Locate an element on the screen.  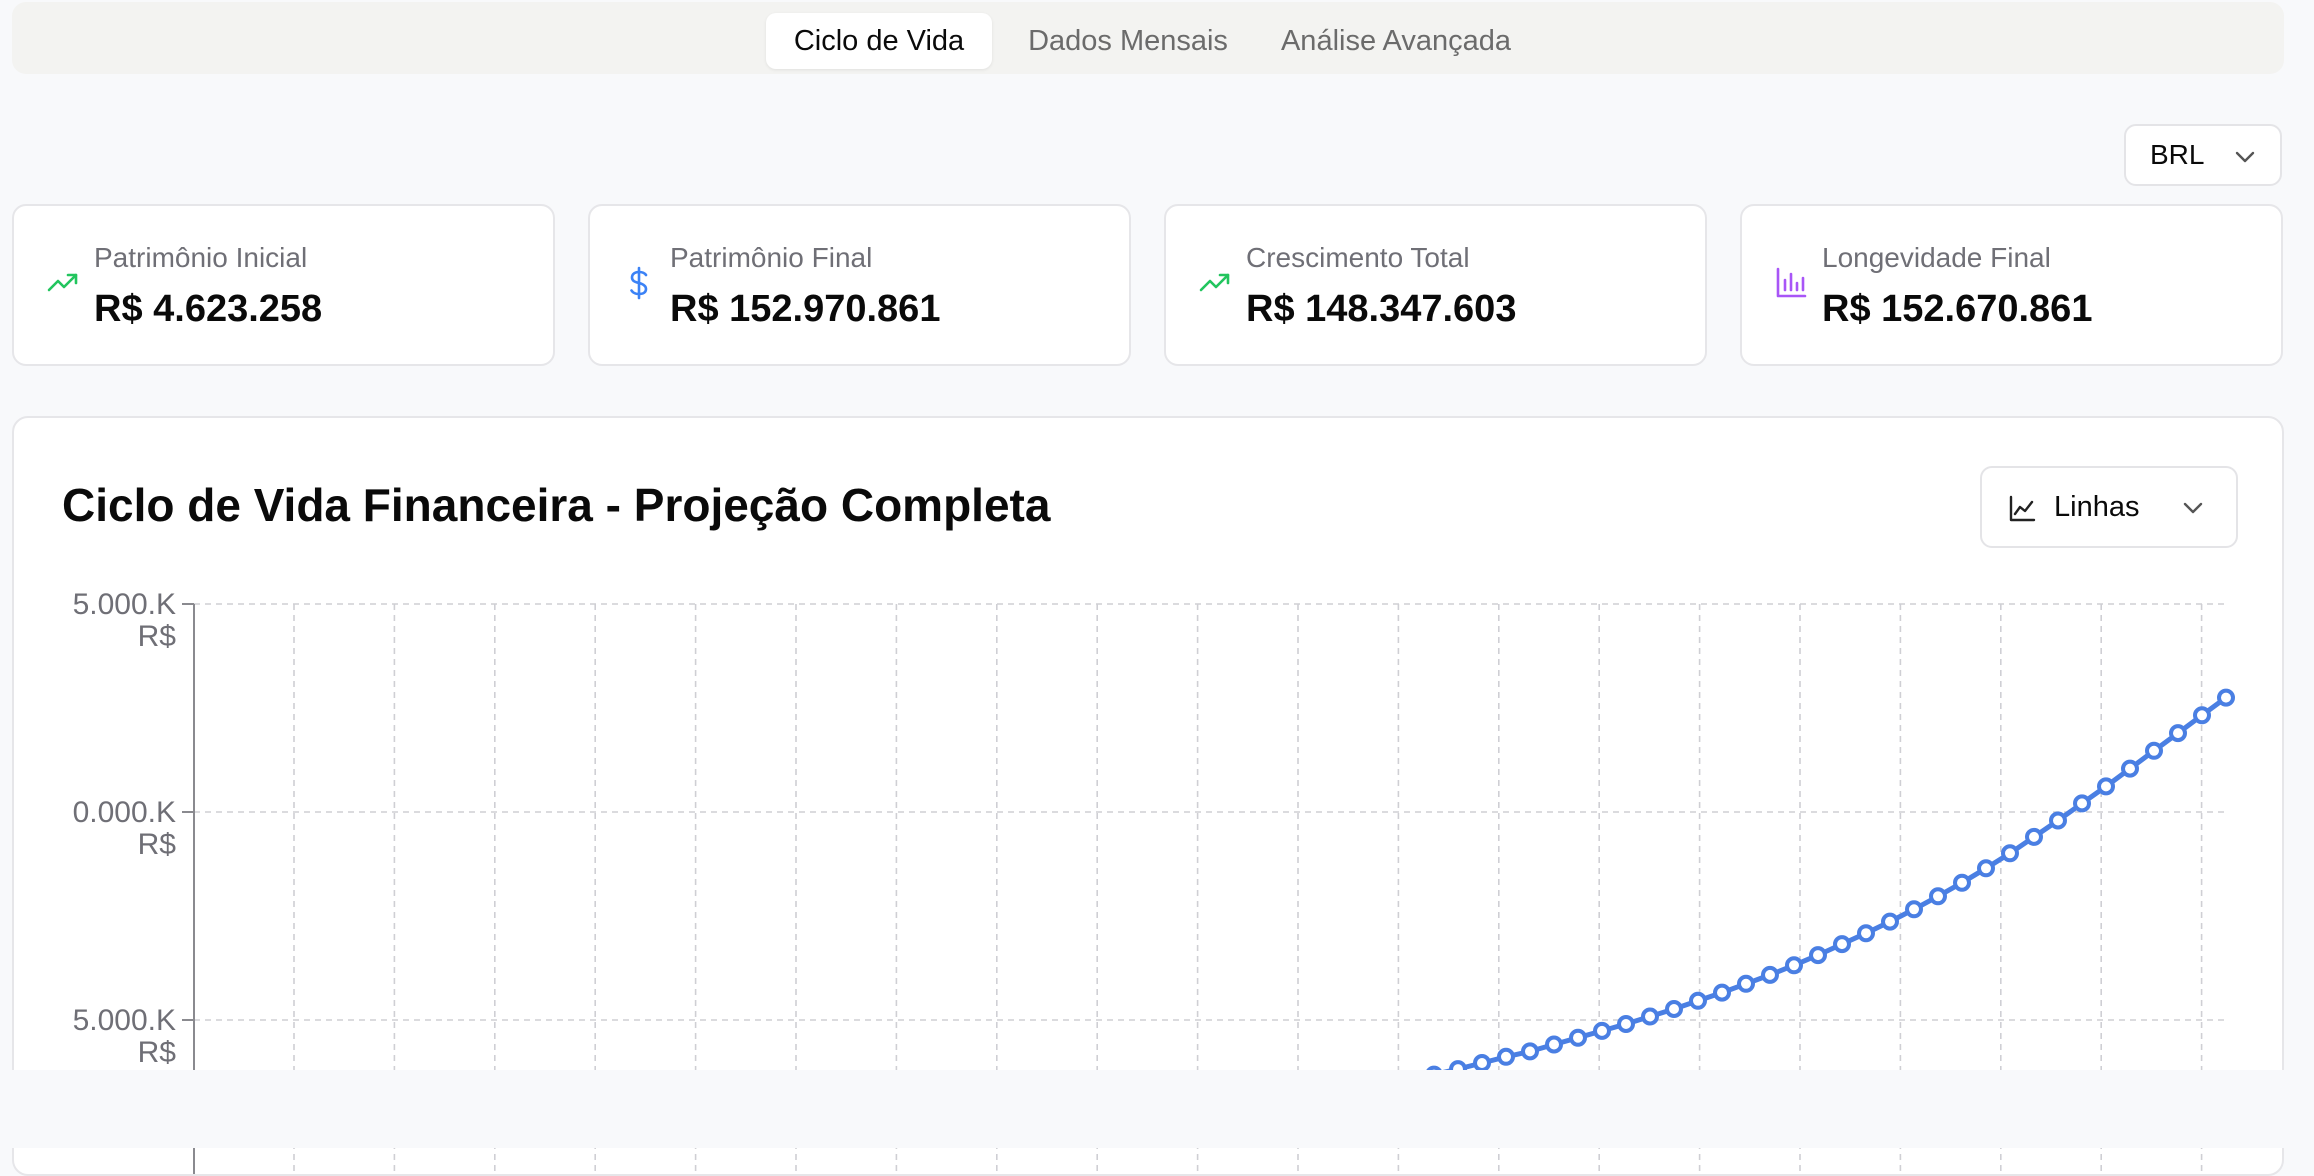
y-tick-label: 0.000.K is located at coordinates (124, 812).